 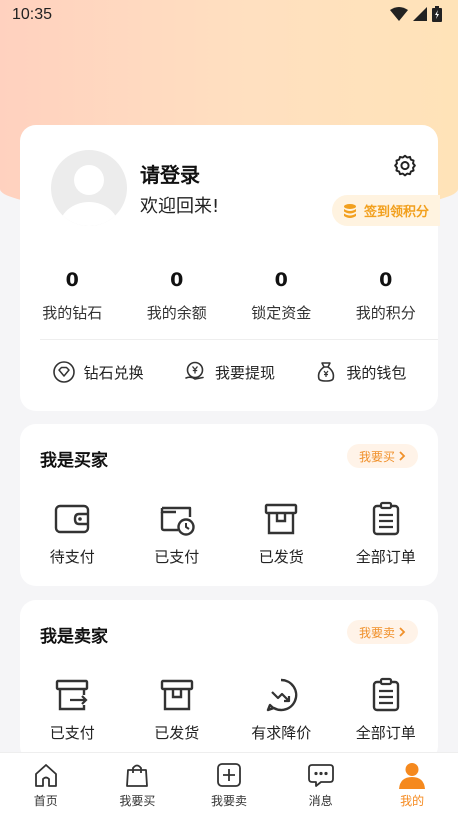 I want to click on i-want-sell-button: 我要卖, so click(x=382, y=632).